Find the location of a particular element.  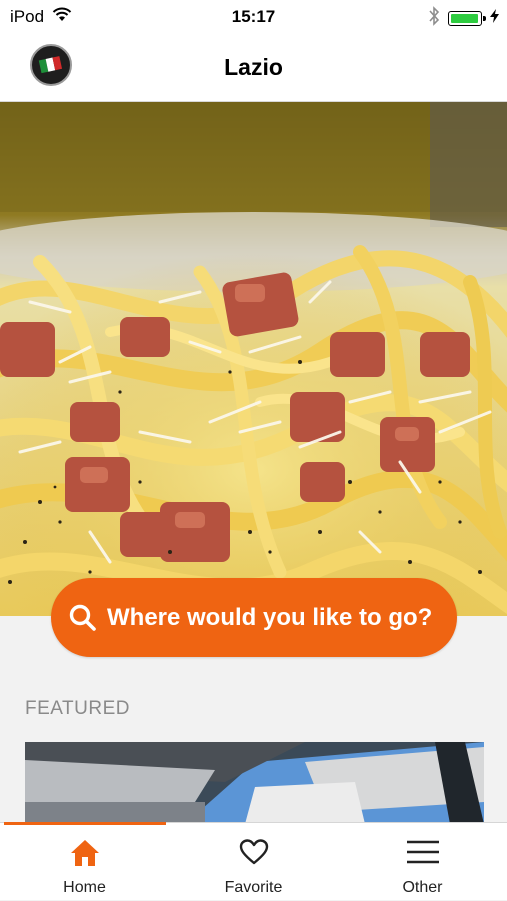

status-right is located at coordinates (463, 18).